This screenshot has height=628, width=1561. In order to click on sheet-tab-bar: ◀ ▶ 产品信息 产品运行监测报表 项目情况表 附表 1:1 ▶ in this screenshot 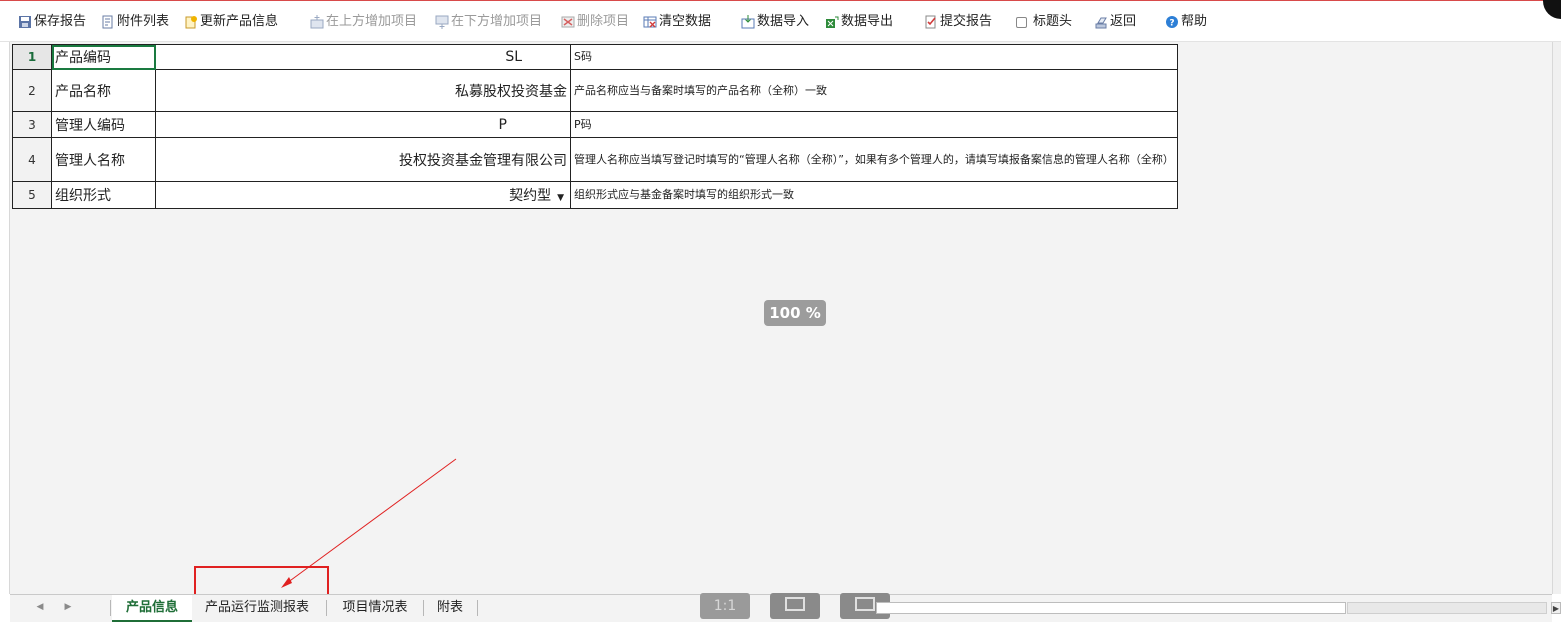, I will do `click(785, 608)`.